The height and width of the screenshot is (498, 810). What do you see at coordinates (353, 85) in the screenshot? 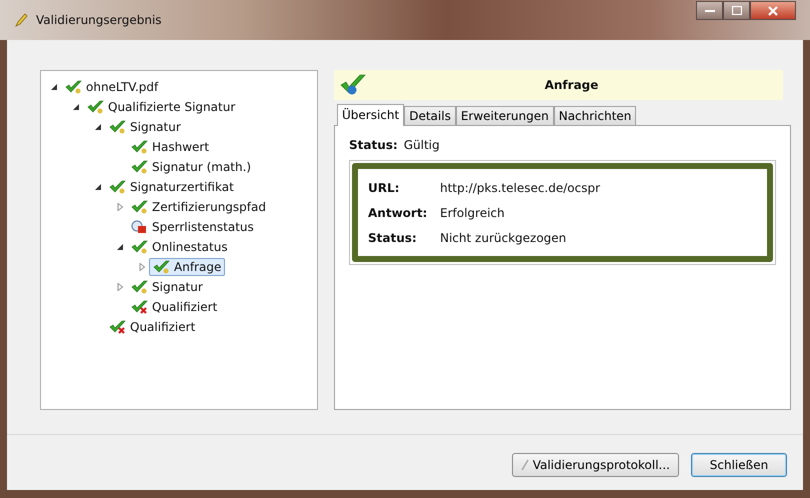
I see `checkmark-icon` at bounding box center [353, 85].